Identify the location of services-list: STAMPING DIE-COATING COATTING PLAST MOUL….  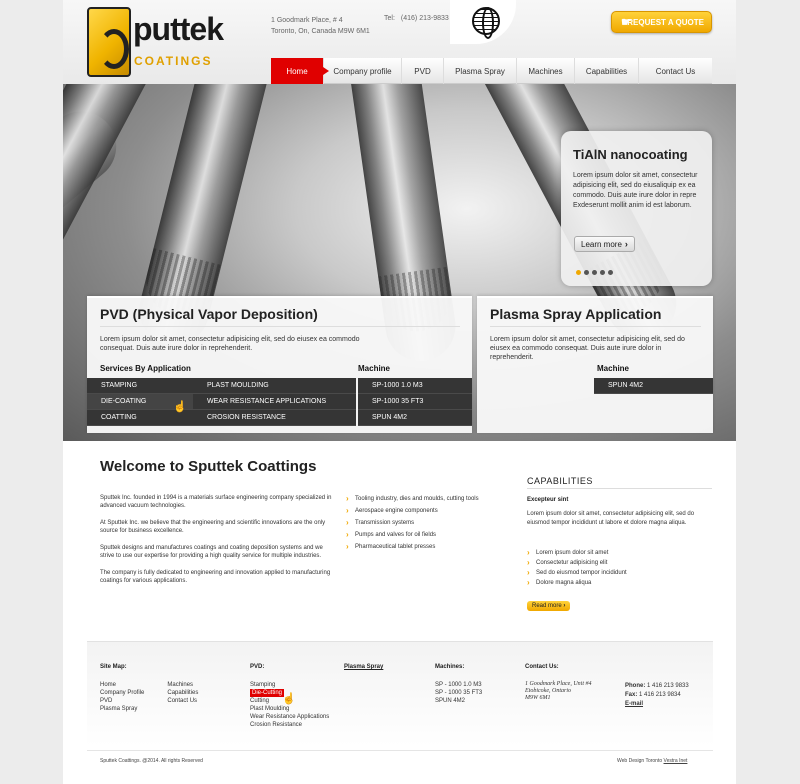
(221, 402).